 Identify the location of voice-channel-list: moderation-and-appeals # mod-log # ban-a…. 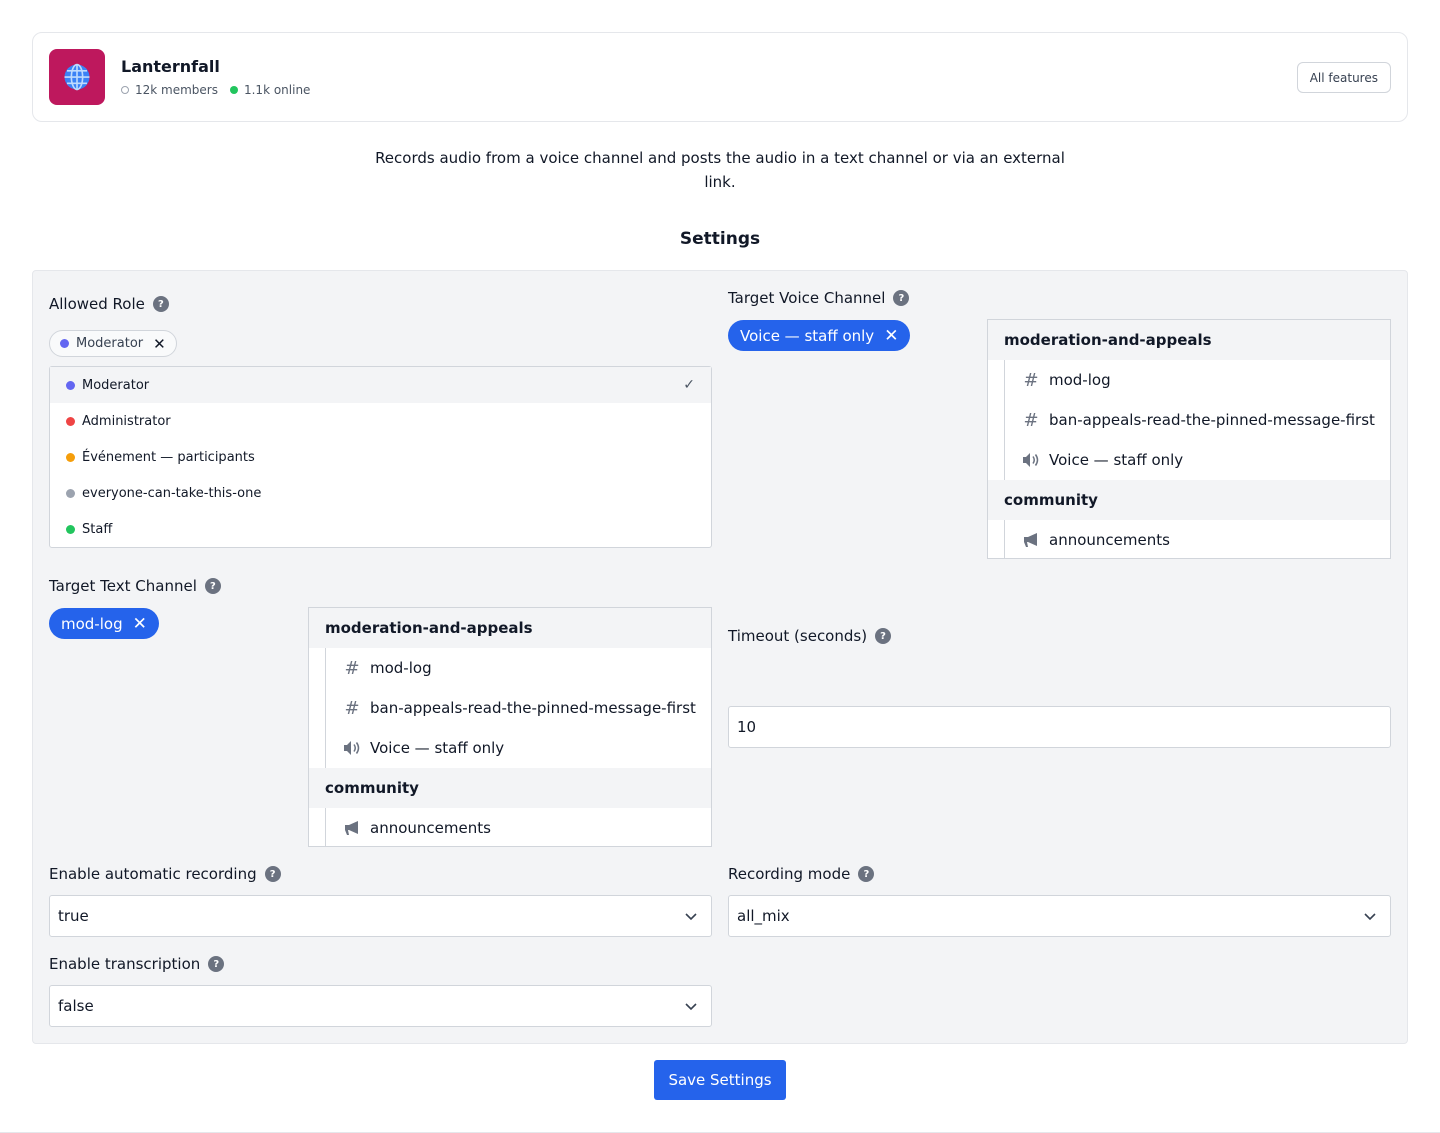
(1189, 439).